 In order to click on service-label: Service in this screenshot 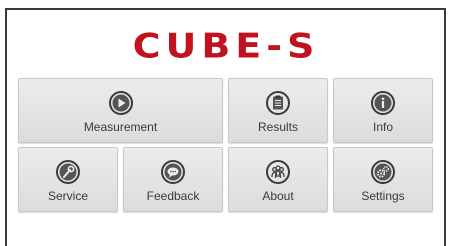, I will do `click(67, 196)`.